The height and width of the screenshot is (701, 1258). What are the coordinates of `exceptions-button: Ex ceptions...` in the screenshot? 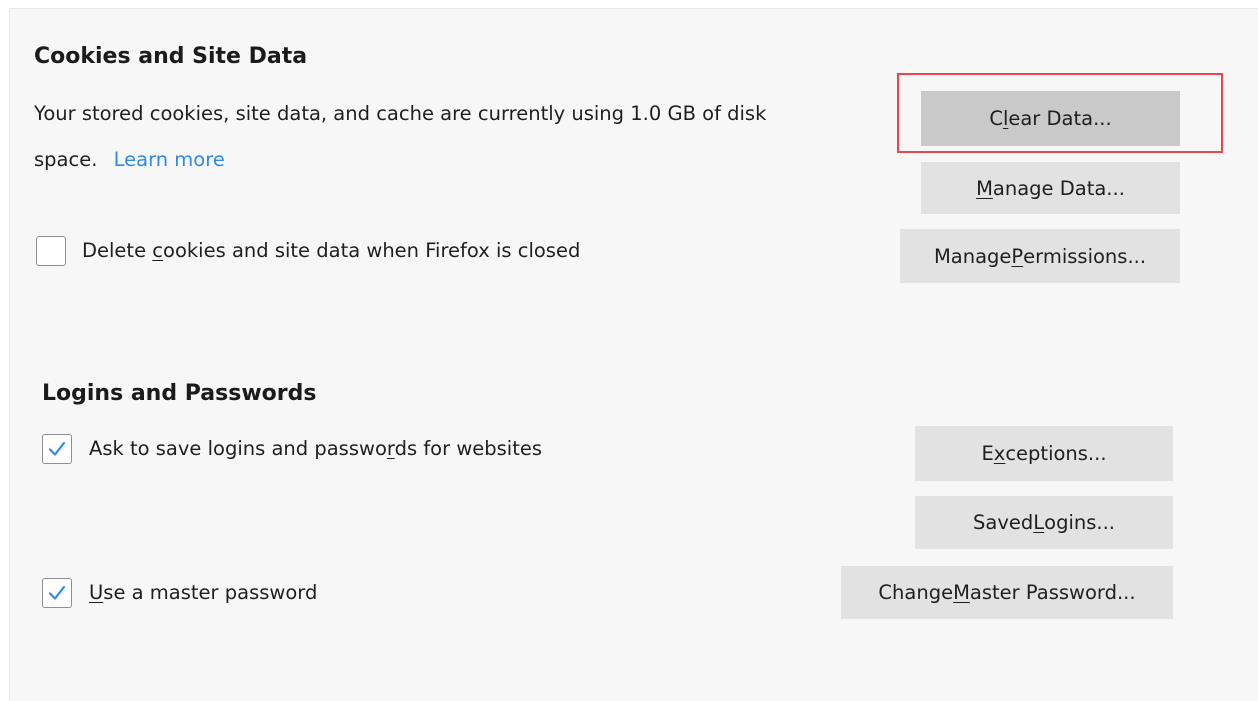 It's located at (1044, 453).